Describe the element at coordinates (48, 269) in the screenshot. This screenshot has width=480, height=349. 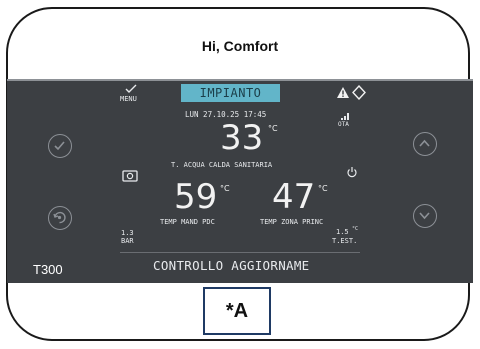
I see `model-name: T300` at that location.